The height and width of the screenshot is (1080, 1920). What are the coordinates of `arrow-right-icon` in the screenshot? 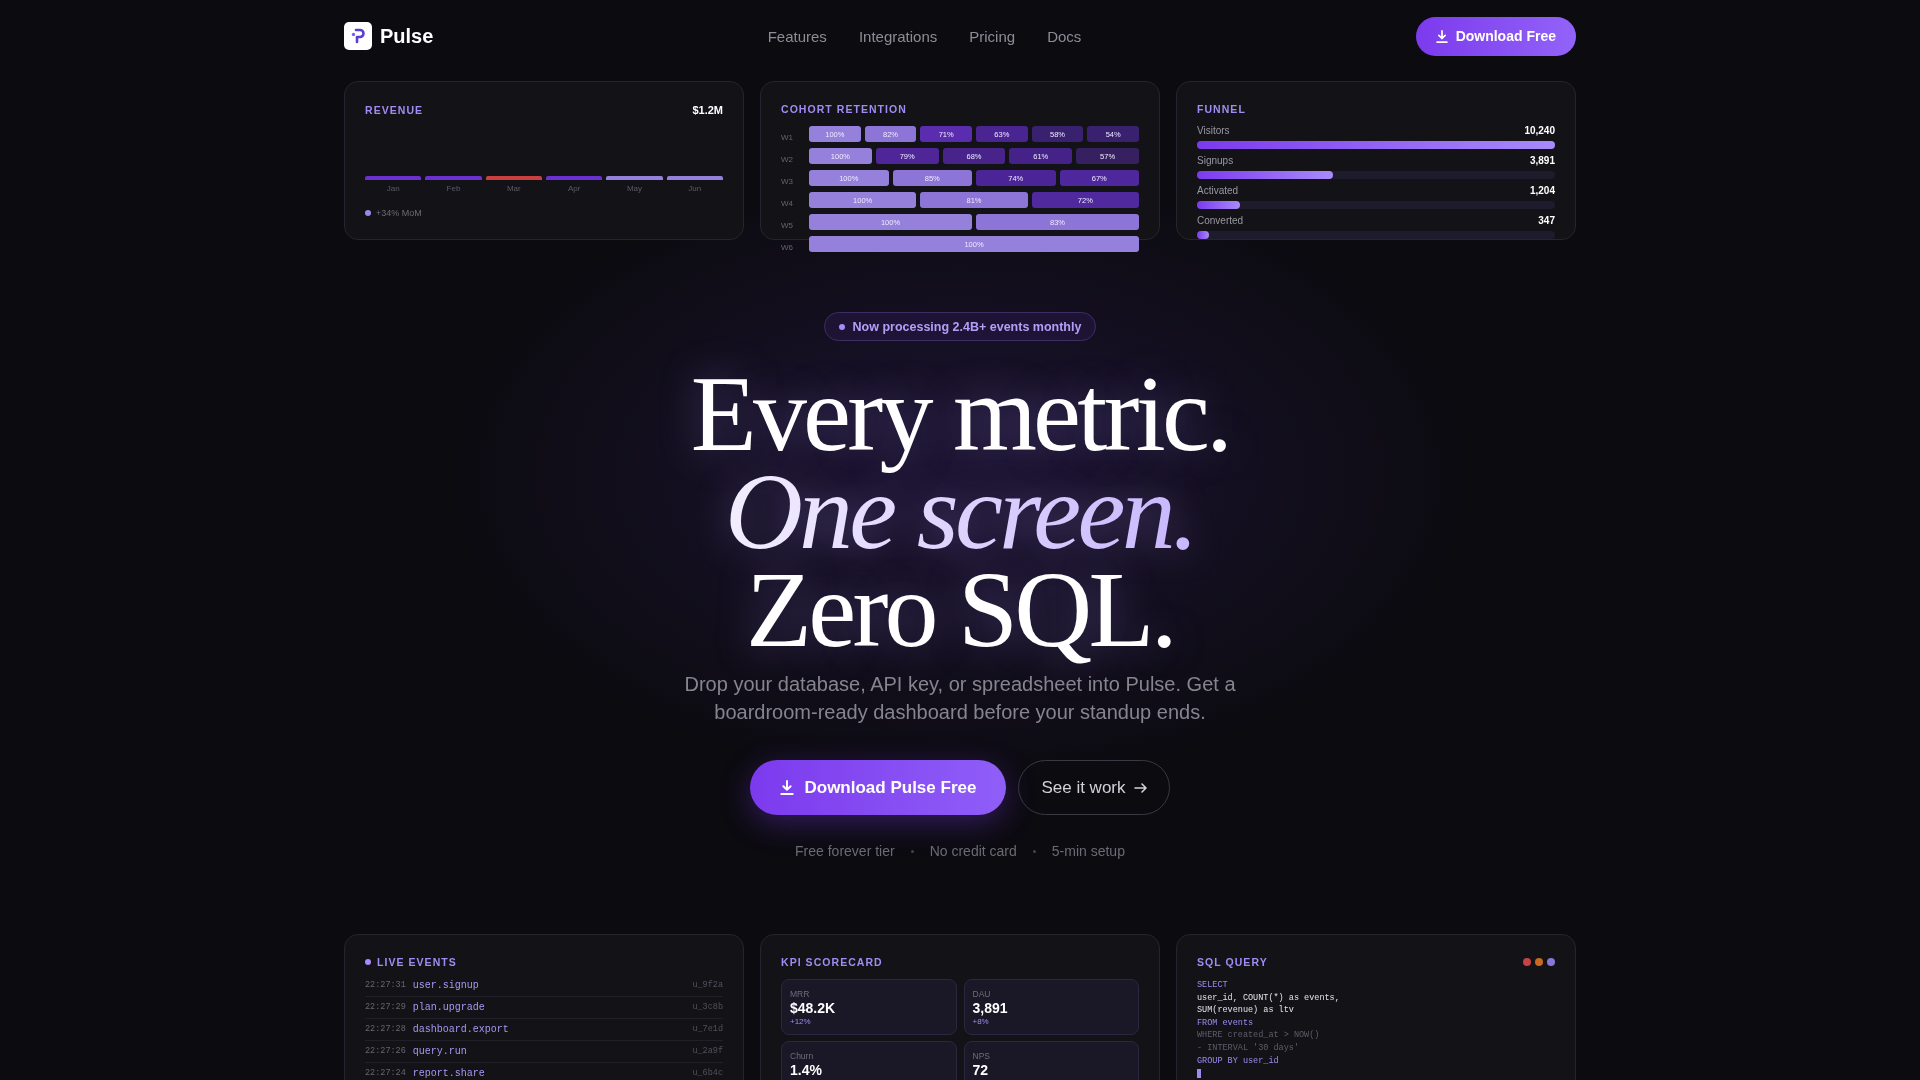 It's located at (1140, 787).